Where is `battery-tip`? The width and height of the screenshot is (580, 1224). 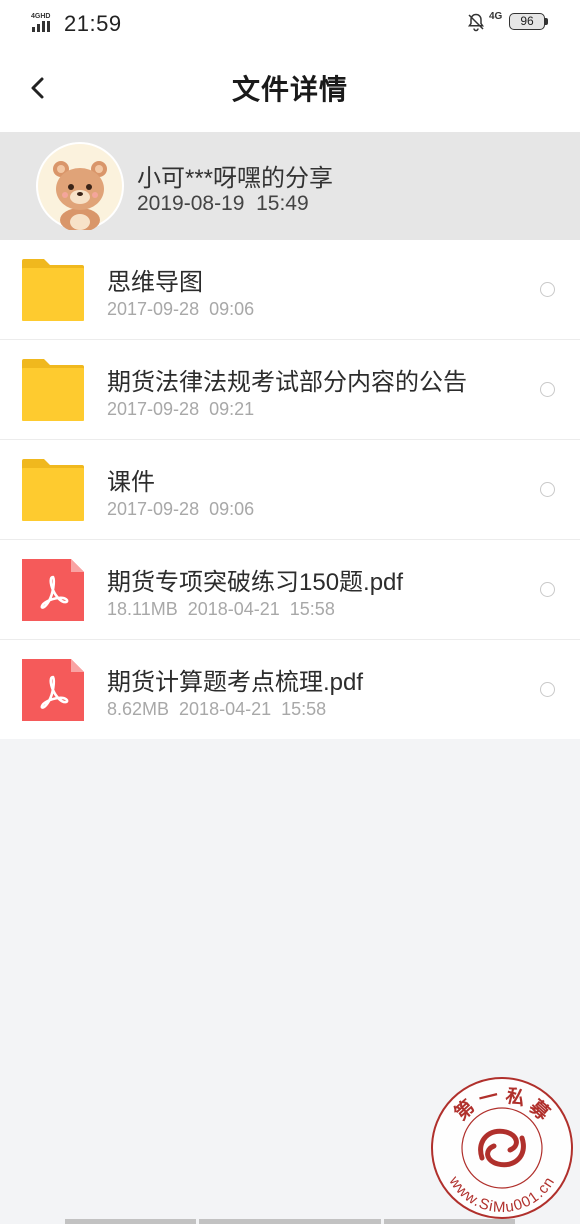 battery-tip is located at coordinates (546, 21).